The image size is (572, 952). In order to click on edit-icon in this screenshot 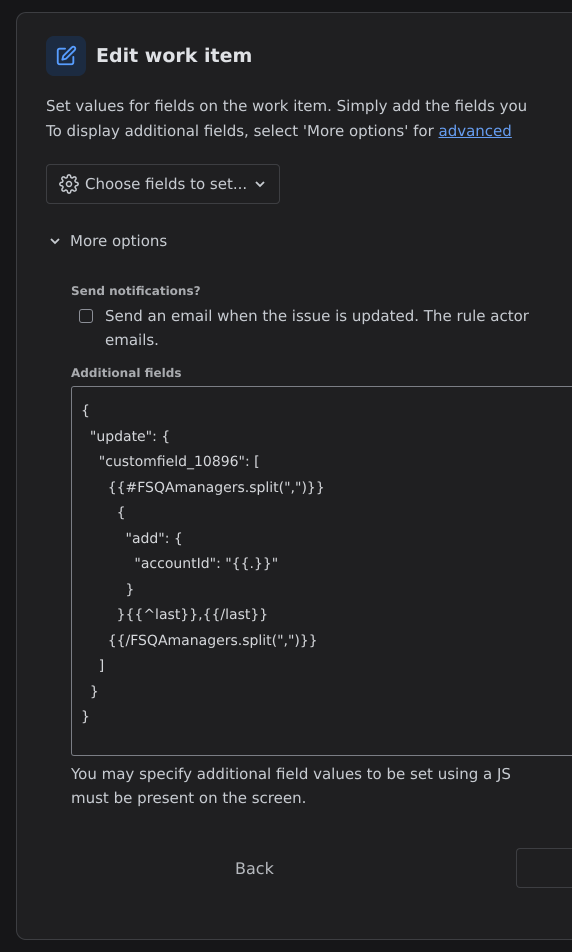, I will do `click(66, 56)`.